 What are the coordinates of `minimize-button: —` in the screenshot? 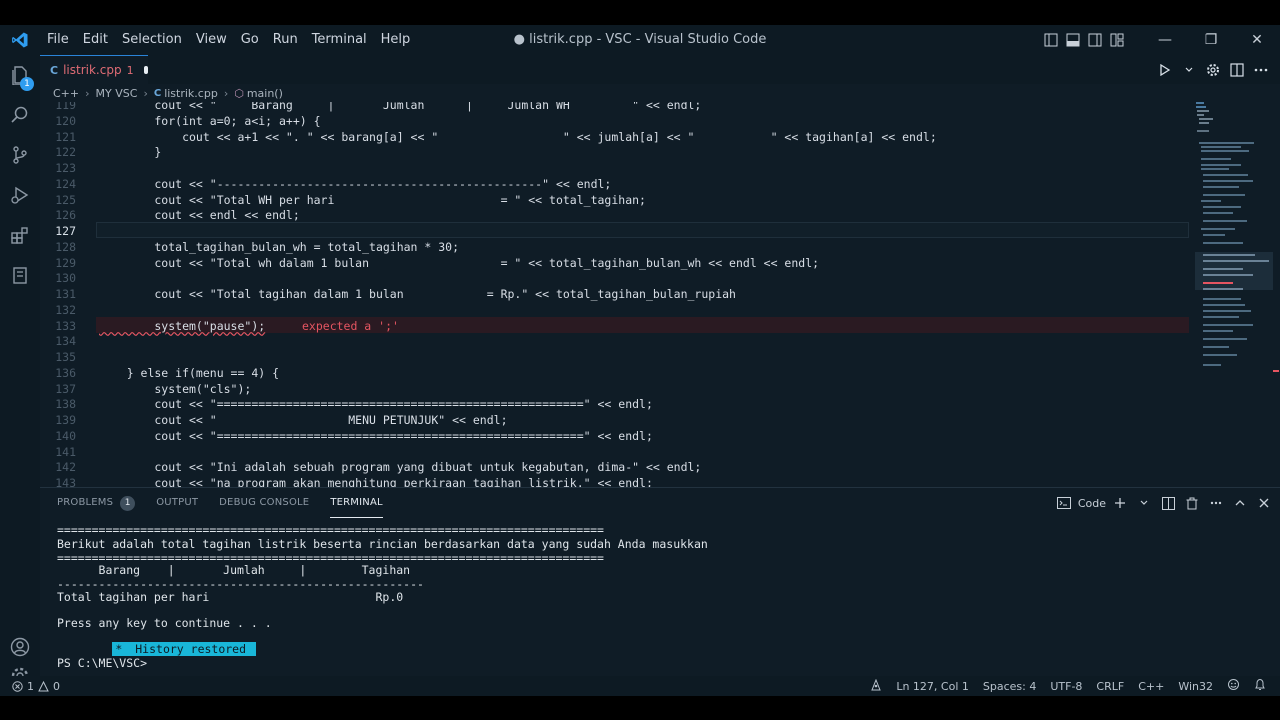 It's located at (1165, 40).